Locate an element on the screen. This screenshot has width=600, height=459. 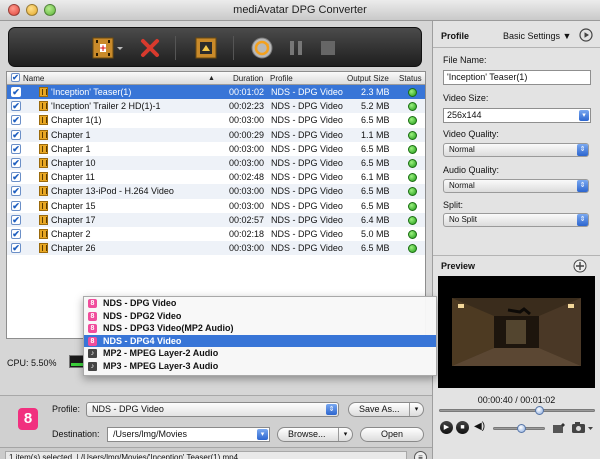
audio-quality-label: Audio Quality: is located at coordinates (471, 170).